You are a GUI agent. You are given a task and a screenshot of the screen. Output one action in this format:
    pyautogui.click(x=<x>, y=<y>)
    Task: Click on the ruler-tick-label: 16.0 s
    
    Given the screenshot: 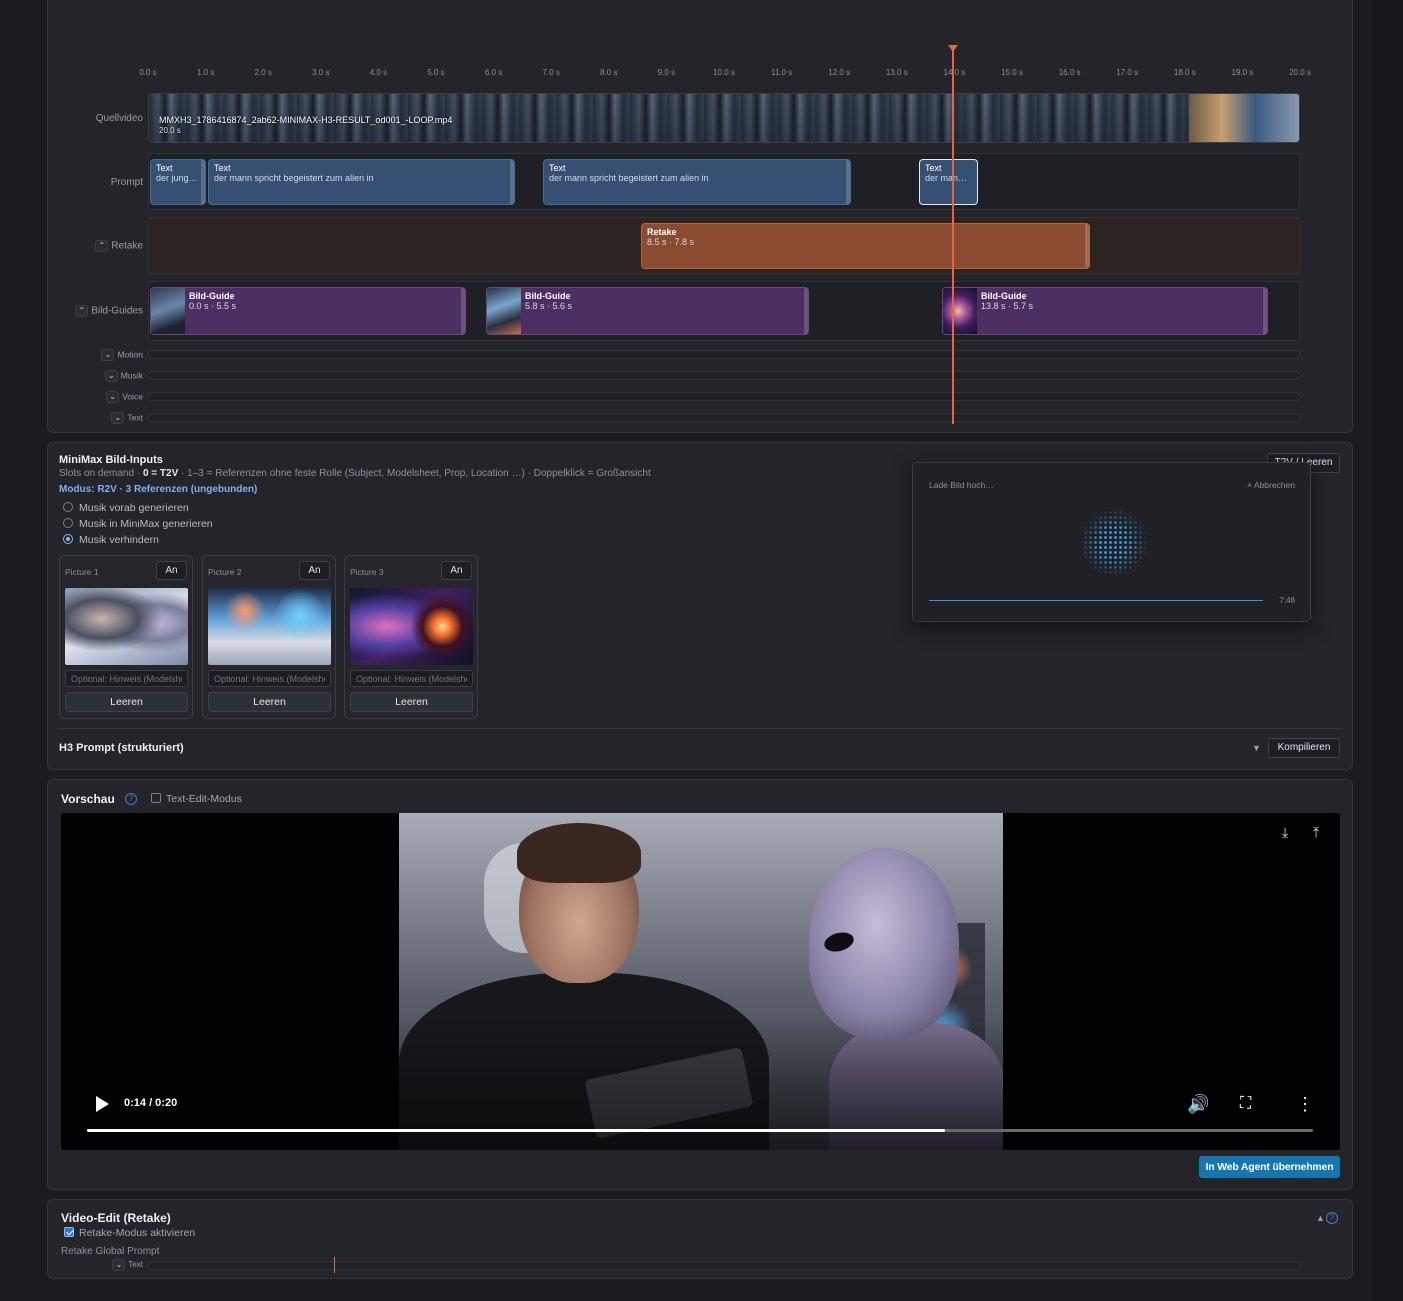 What is the action you would take?
    pyautogui.click(x=1069, y=72)
    